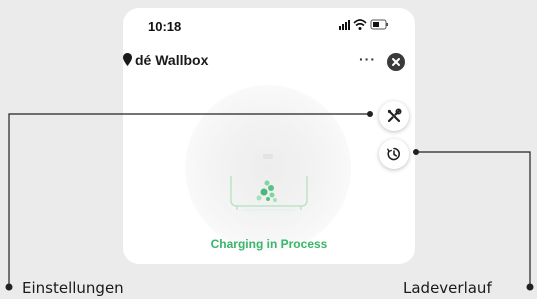 This screenshot has height=299, width=537. I want to click on history-callout, so click(473, 220).